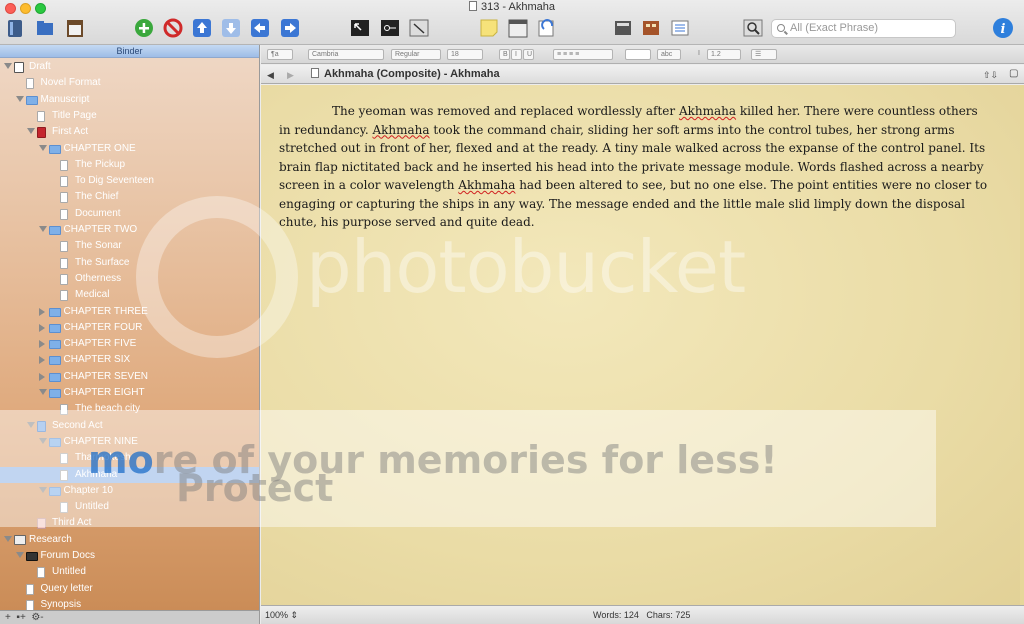 The image size is (1024, 624). I want to click on keywords-icon, so click(390, 28).